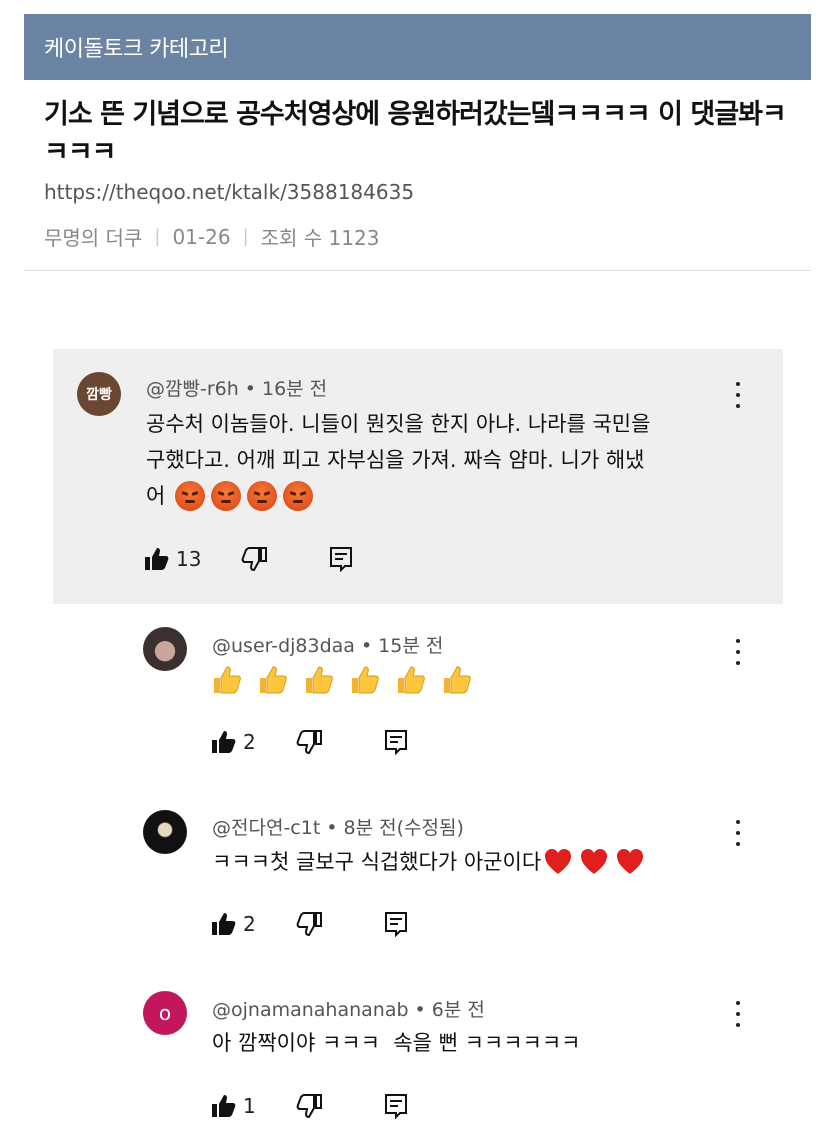 The width and height of the screenshot is (828, 1139). I want to click on like-count: 13, so click(189, 559).